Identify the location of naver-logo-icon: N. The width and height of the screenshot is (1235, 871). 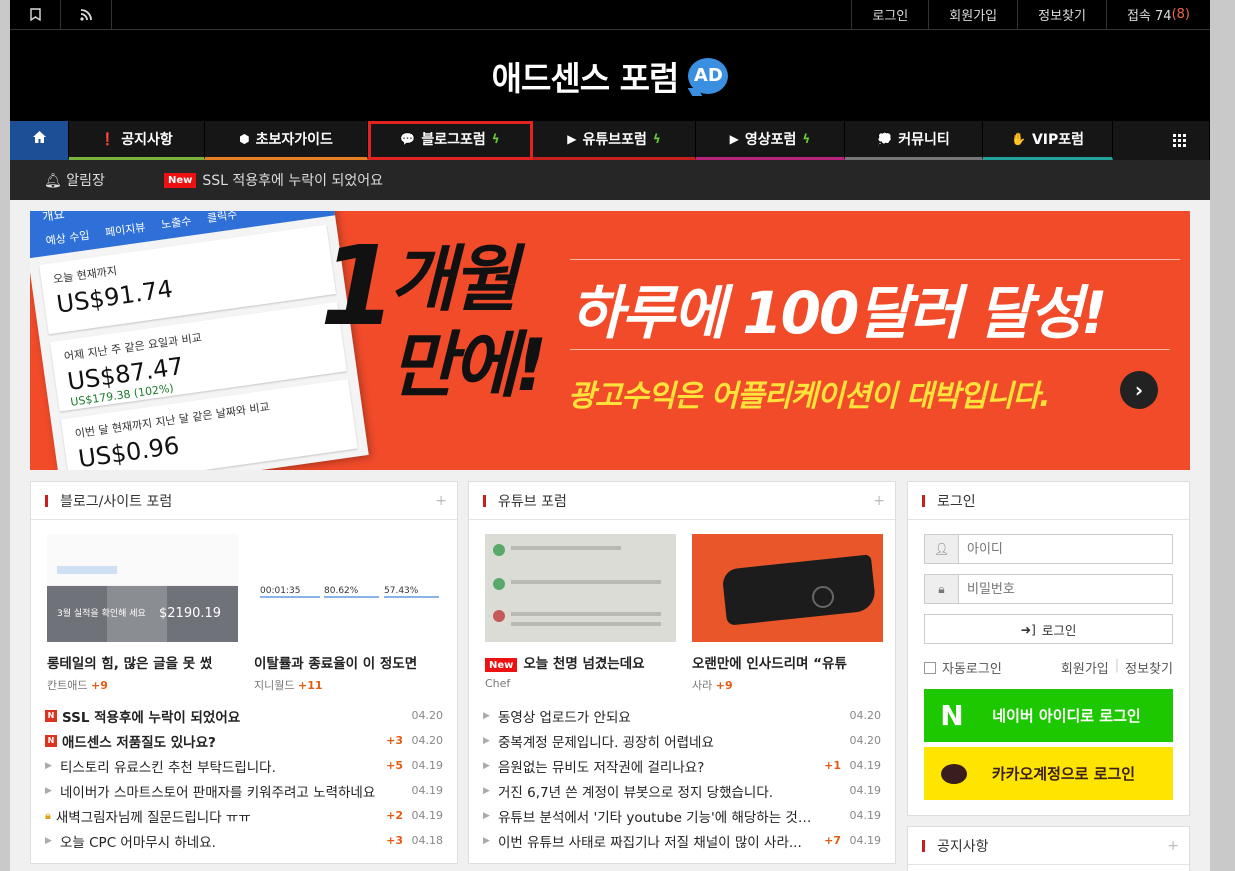
(952, 715).